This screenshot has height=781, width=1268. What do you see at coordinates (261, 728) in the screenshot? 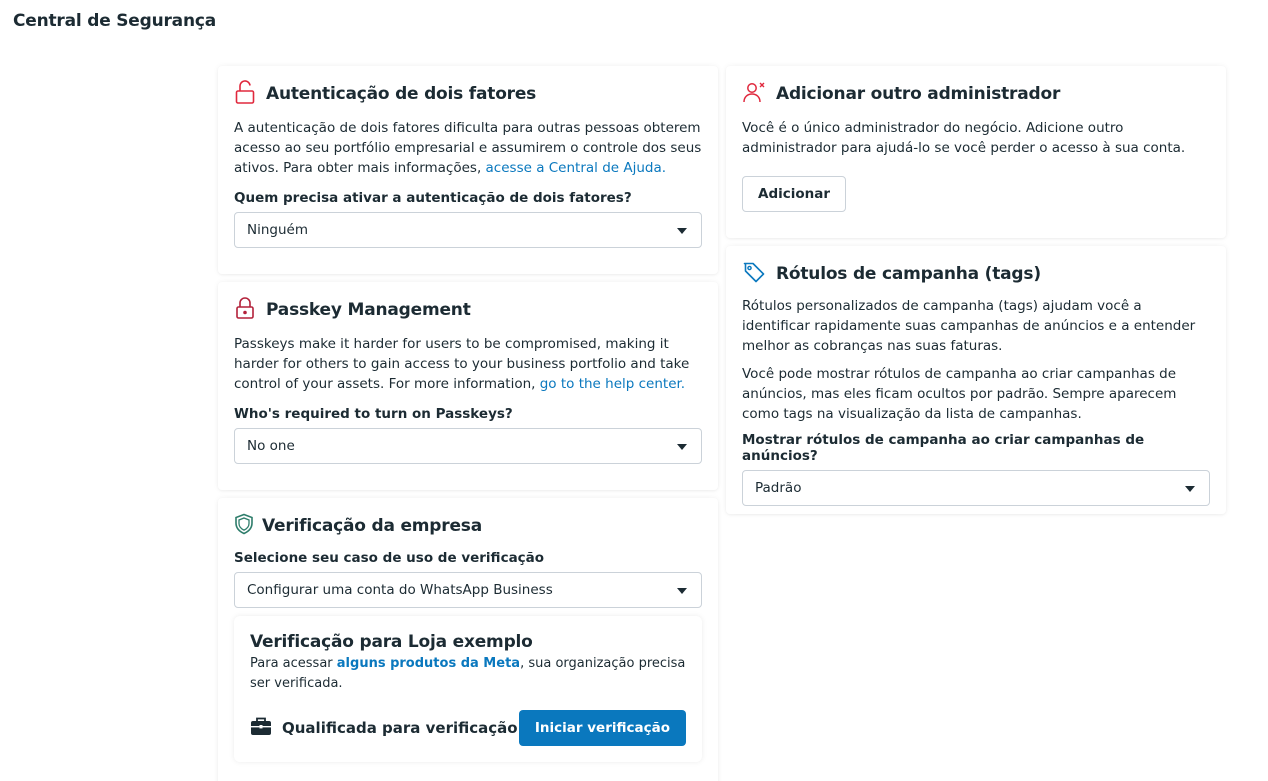
I see `briefcase-icon` at bounding box center [261, 728].